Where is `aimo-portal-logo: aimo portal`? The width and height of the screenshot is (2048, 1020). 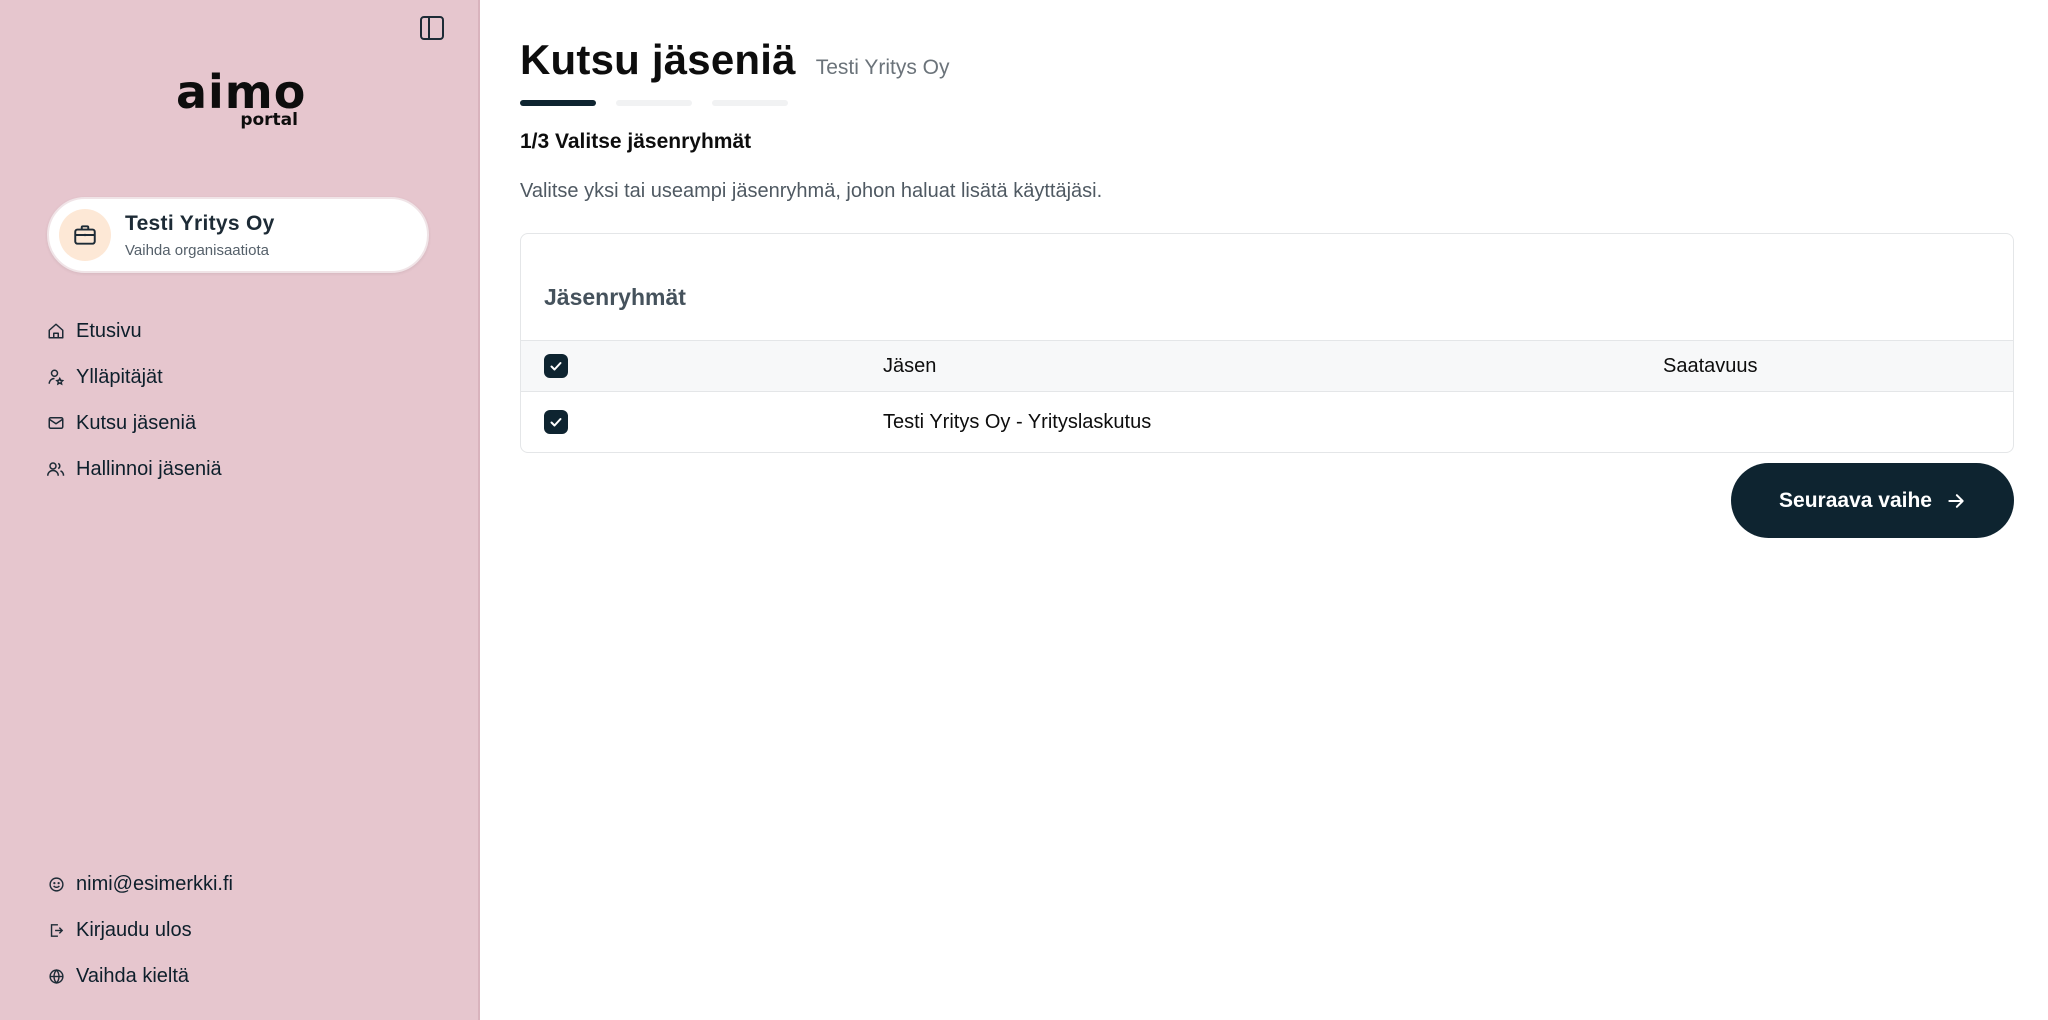 aimo-portal-logo: aimo portal is located at coordinates (241, 101).